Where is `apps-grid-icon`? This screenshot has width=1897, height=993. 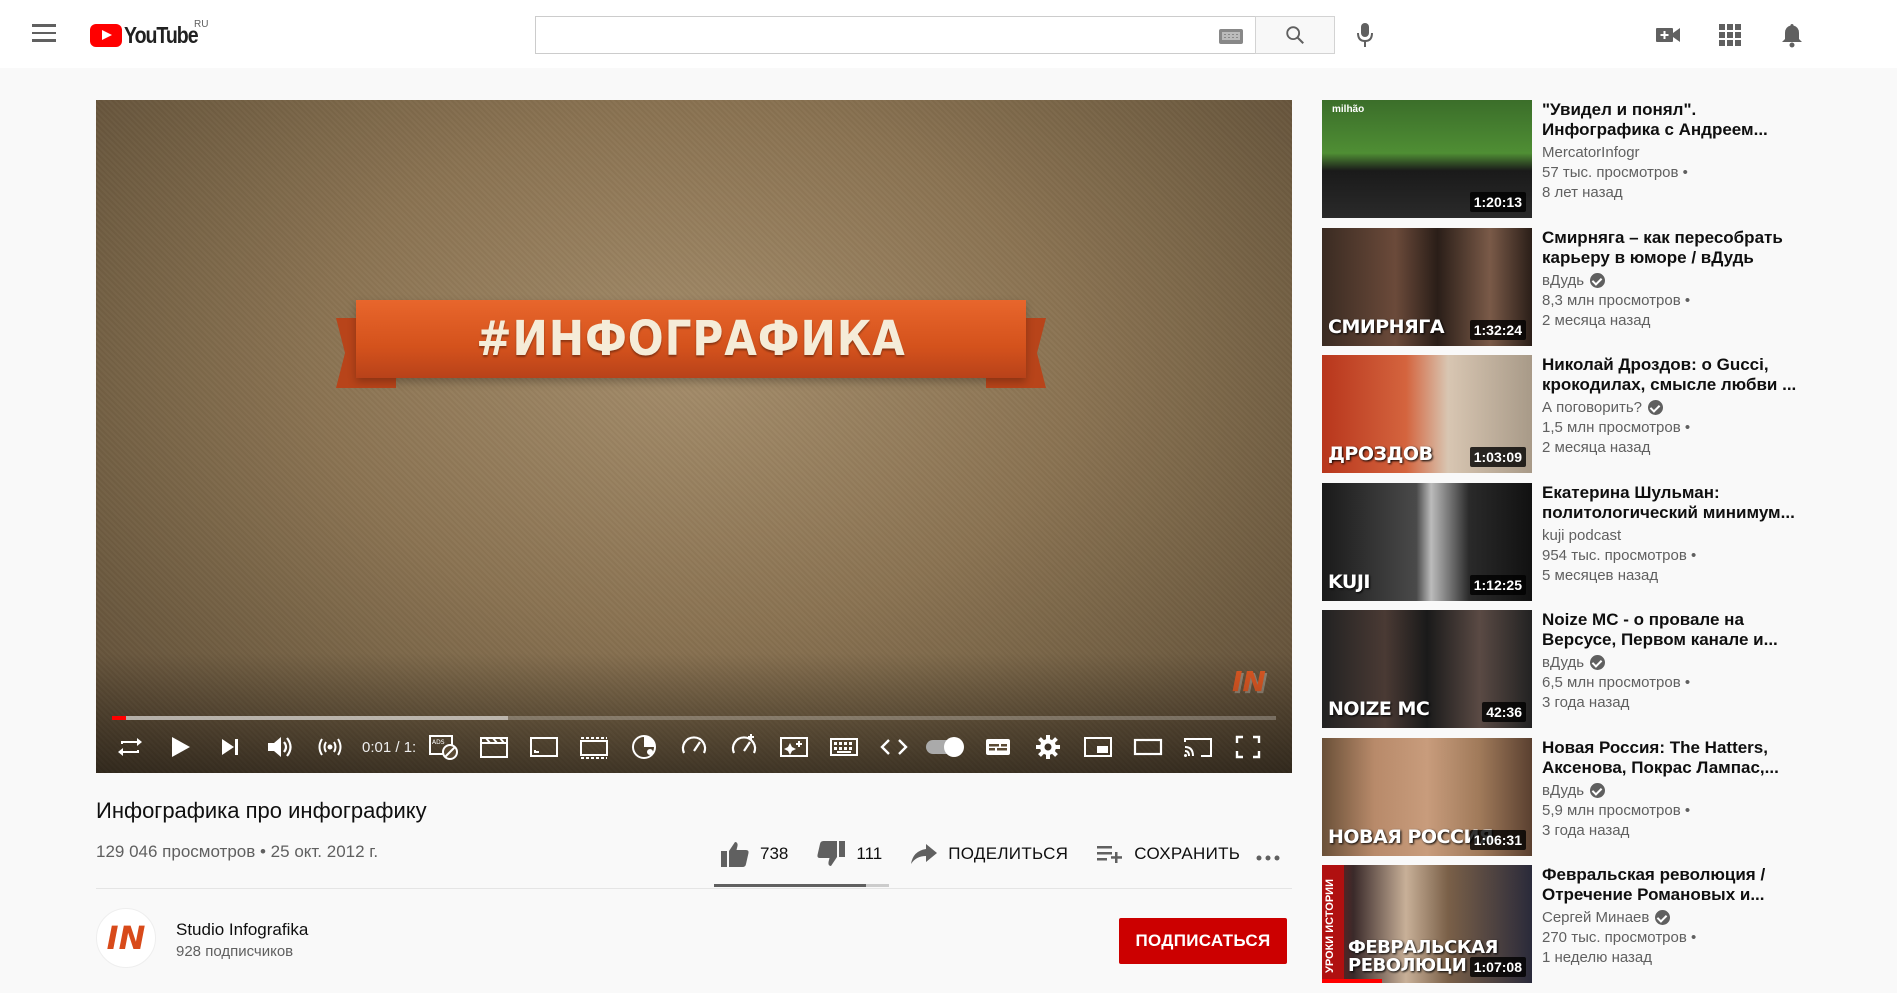
apps-grid-icon is located at coordinates (1730, 35).